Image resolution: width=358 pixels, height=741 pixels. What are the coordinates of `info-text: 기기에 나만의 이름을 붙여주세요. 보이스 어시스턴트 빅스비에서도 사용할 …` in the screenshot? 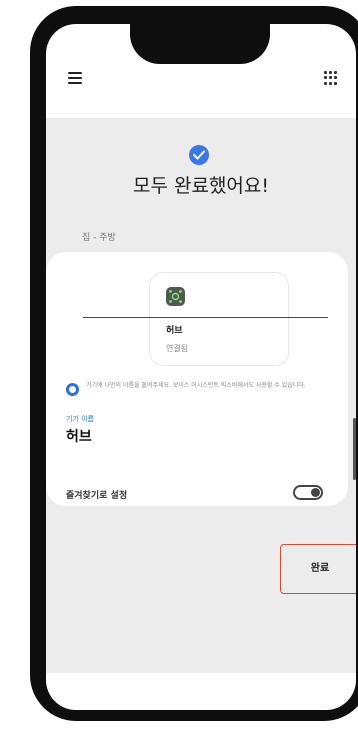 It's located at (196, 385).